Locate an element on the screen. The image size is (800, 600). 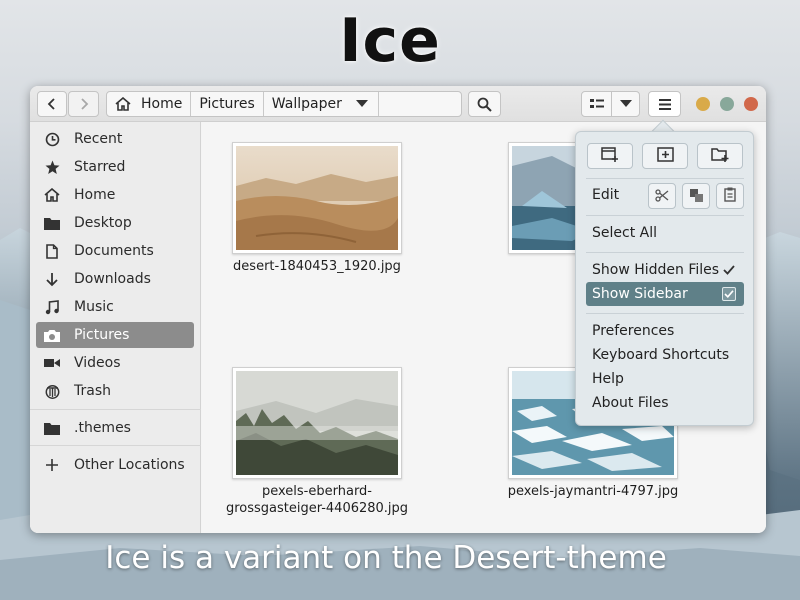
menu-item-label: Help is located at coordinates (608, 379).